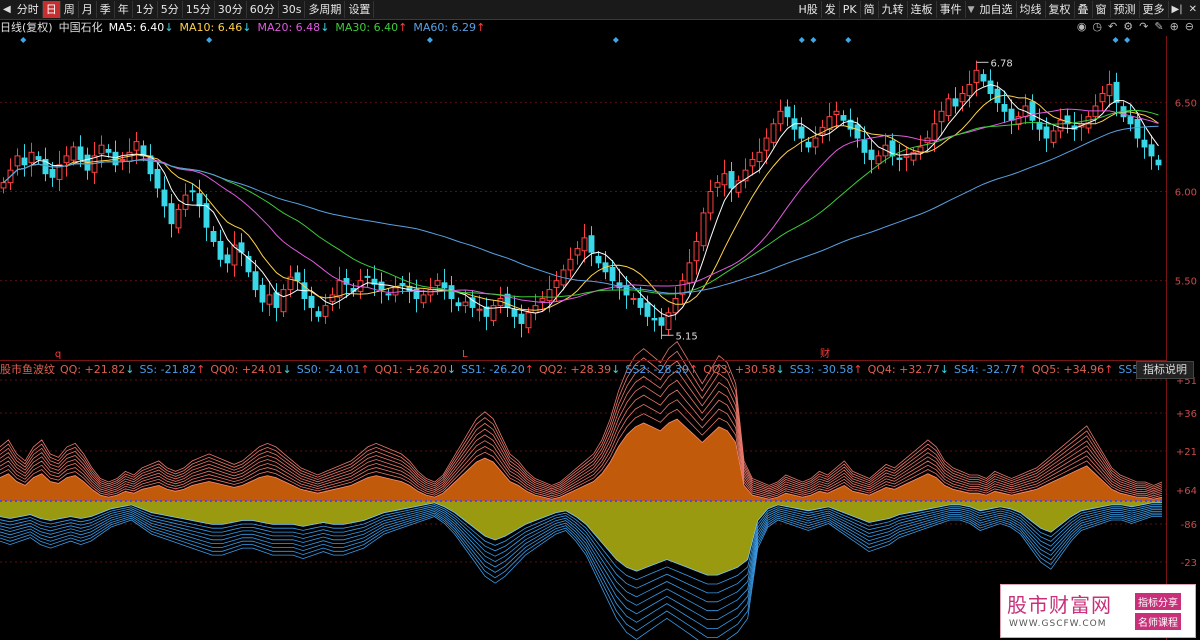 The height and width of the screenshot is (640, 1200). Describe the element at coordinates (687, 336) in the screenshot. I see `low-annotation: 5.15` at that location.